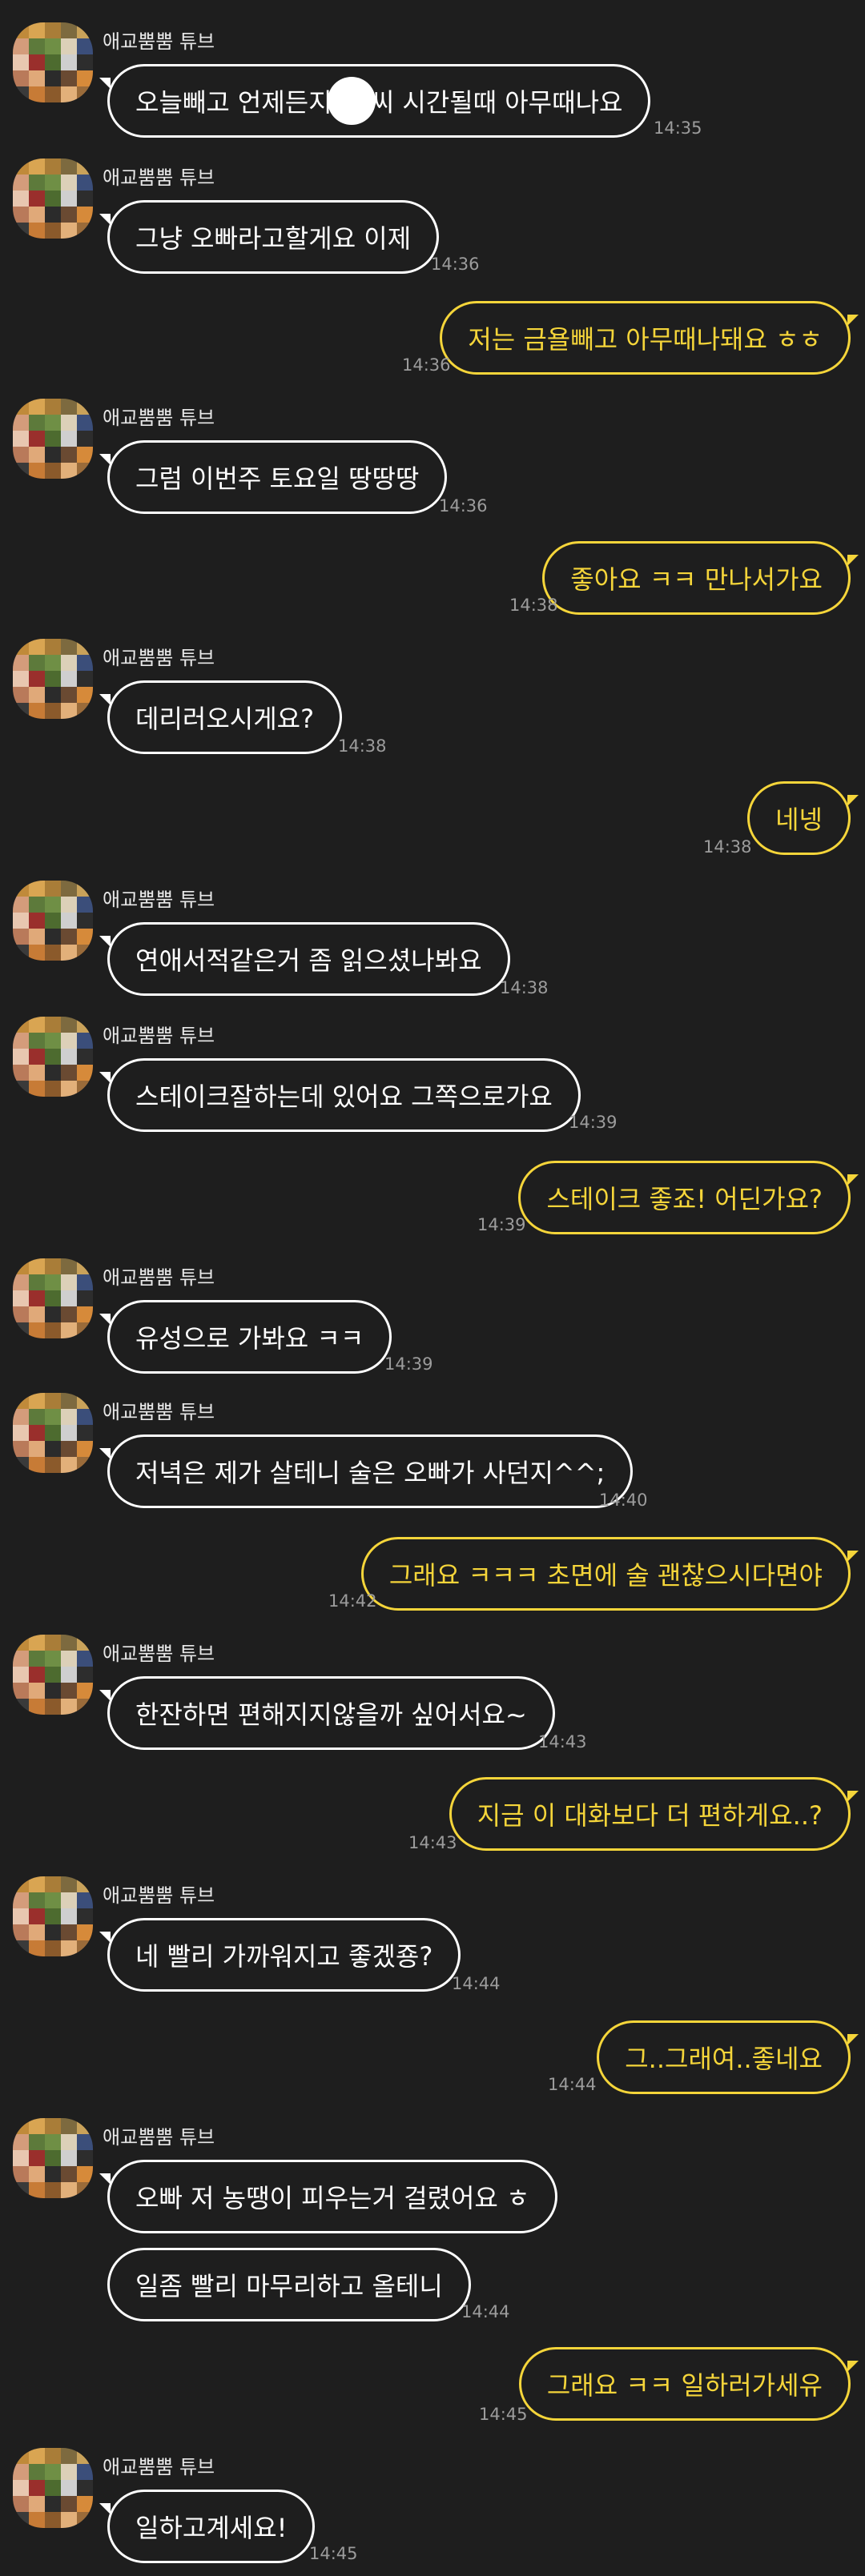 The height and width of the screenshot is (2576, 865). Describe the element at coordinates (308, 959) in the screenshot. I see `message-bubble-incoming: 연애서적같은거 좀 읽으셨나봐요` at that location.